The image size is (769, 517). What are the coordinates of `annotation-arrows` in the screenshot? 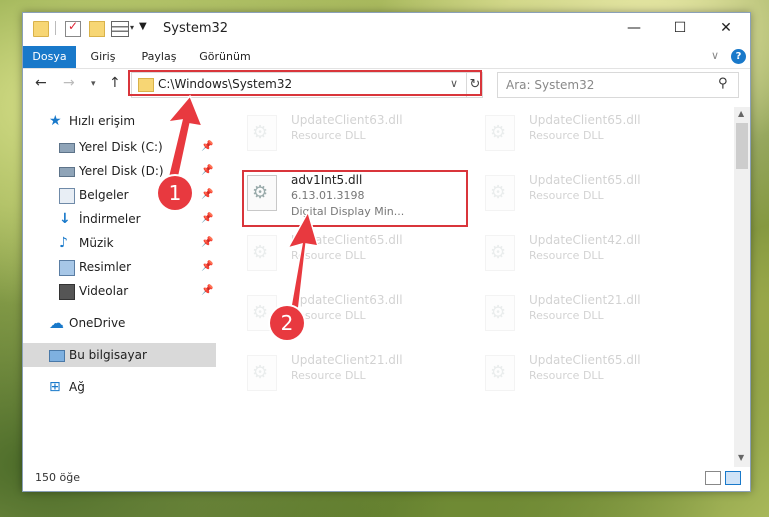 It's located at (243, 204).